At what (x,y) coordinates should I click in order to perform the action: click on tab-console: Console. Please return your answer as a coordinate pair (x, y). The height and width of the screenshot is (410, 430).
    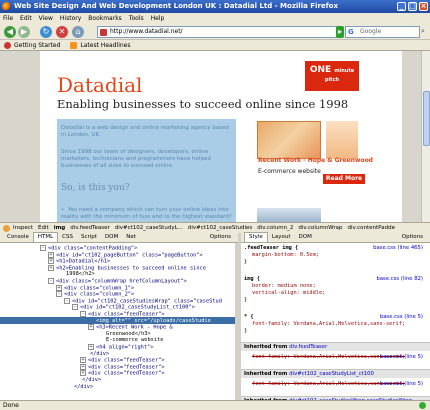
    Looking at the image, I should click on (18, 237).